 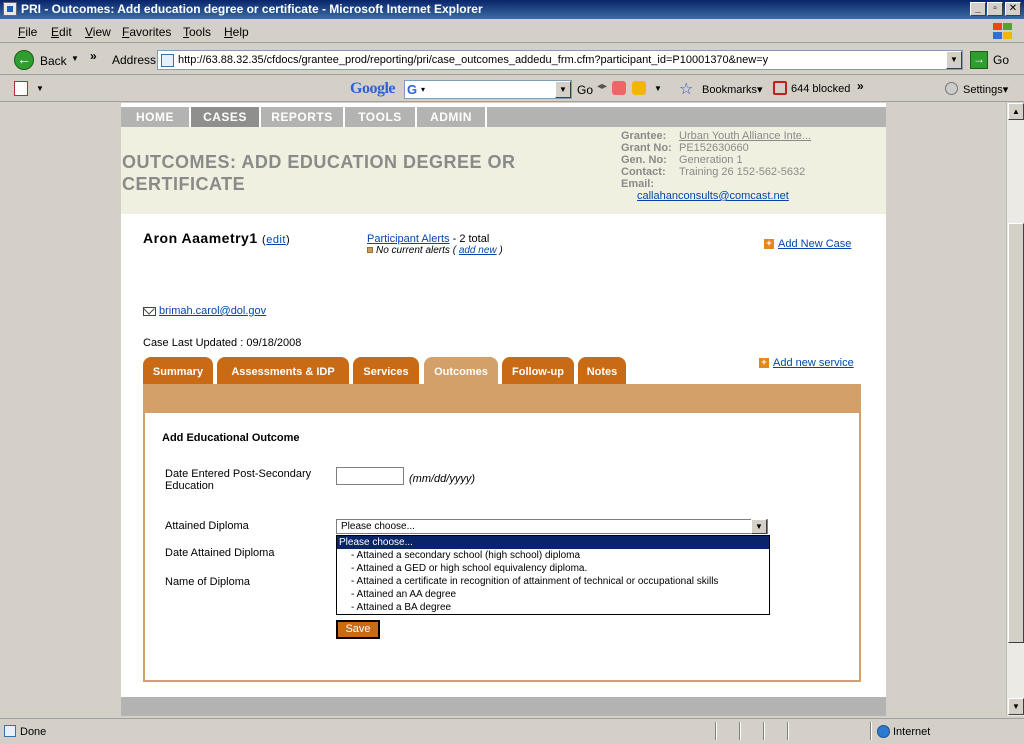 What do you see at coordinates (370, 476) in the screenshot?
I see `date-entered-input` at bounding box center [370, 476].